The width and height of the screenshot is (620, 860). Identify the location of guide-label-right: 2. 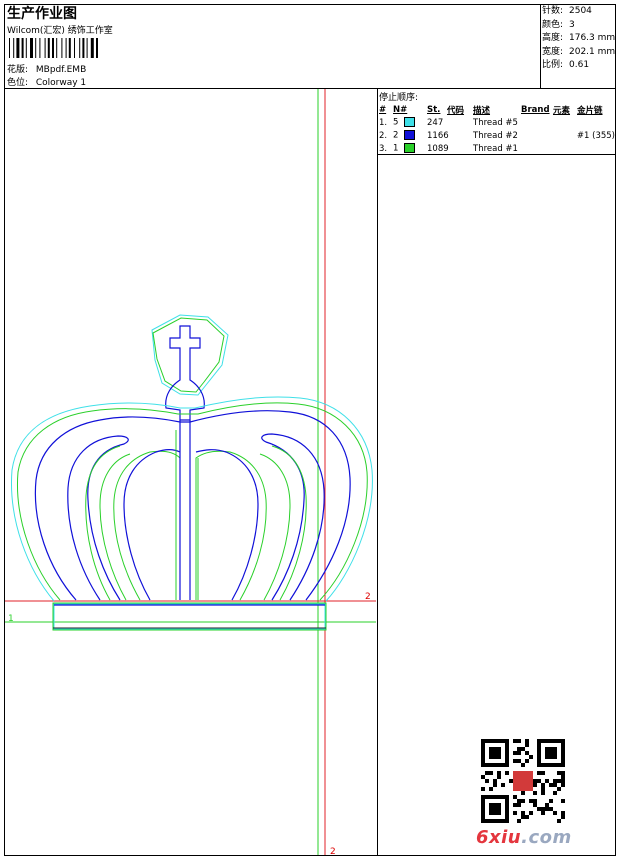
(368, 597).